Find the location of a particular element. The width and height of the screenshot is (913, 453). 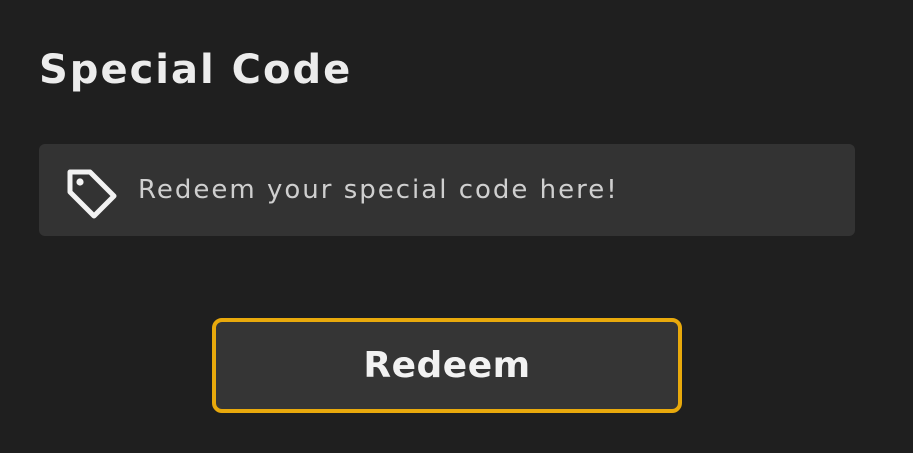

page-title: Special Code is located at coordinates (196, 70).